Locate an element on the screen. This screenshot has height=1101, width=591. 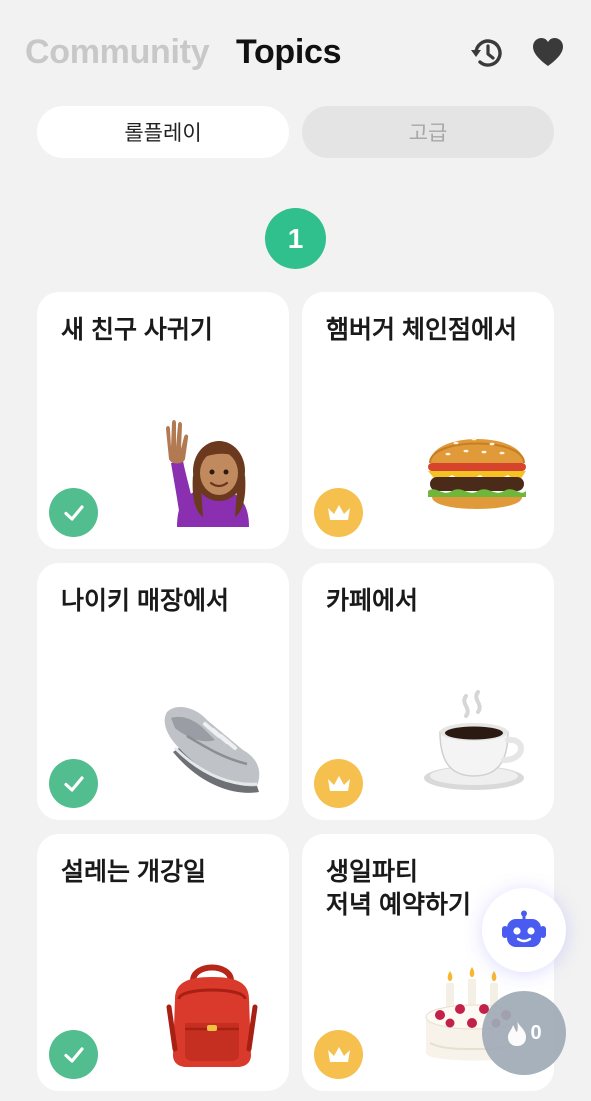
card-title: 새 친구 사귀기 is located at coordinates (137, 330).